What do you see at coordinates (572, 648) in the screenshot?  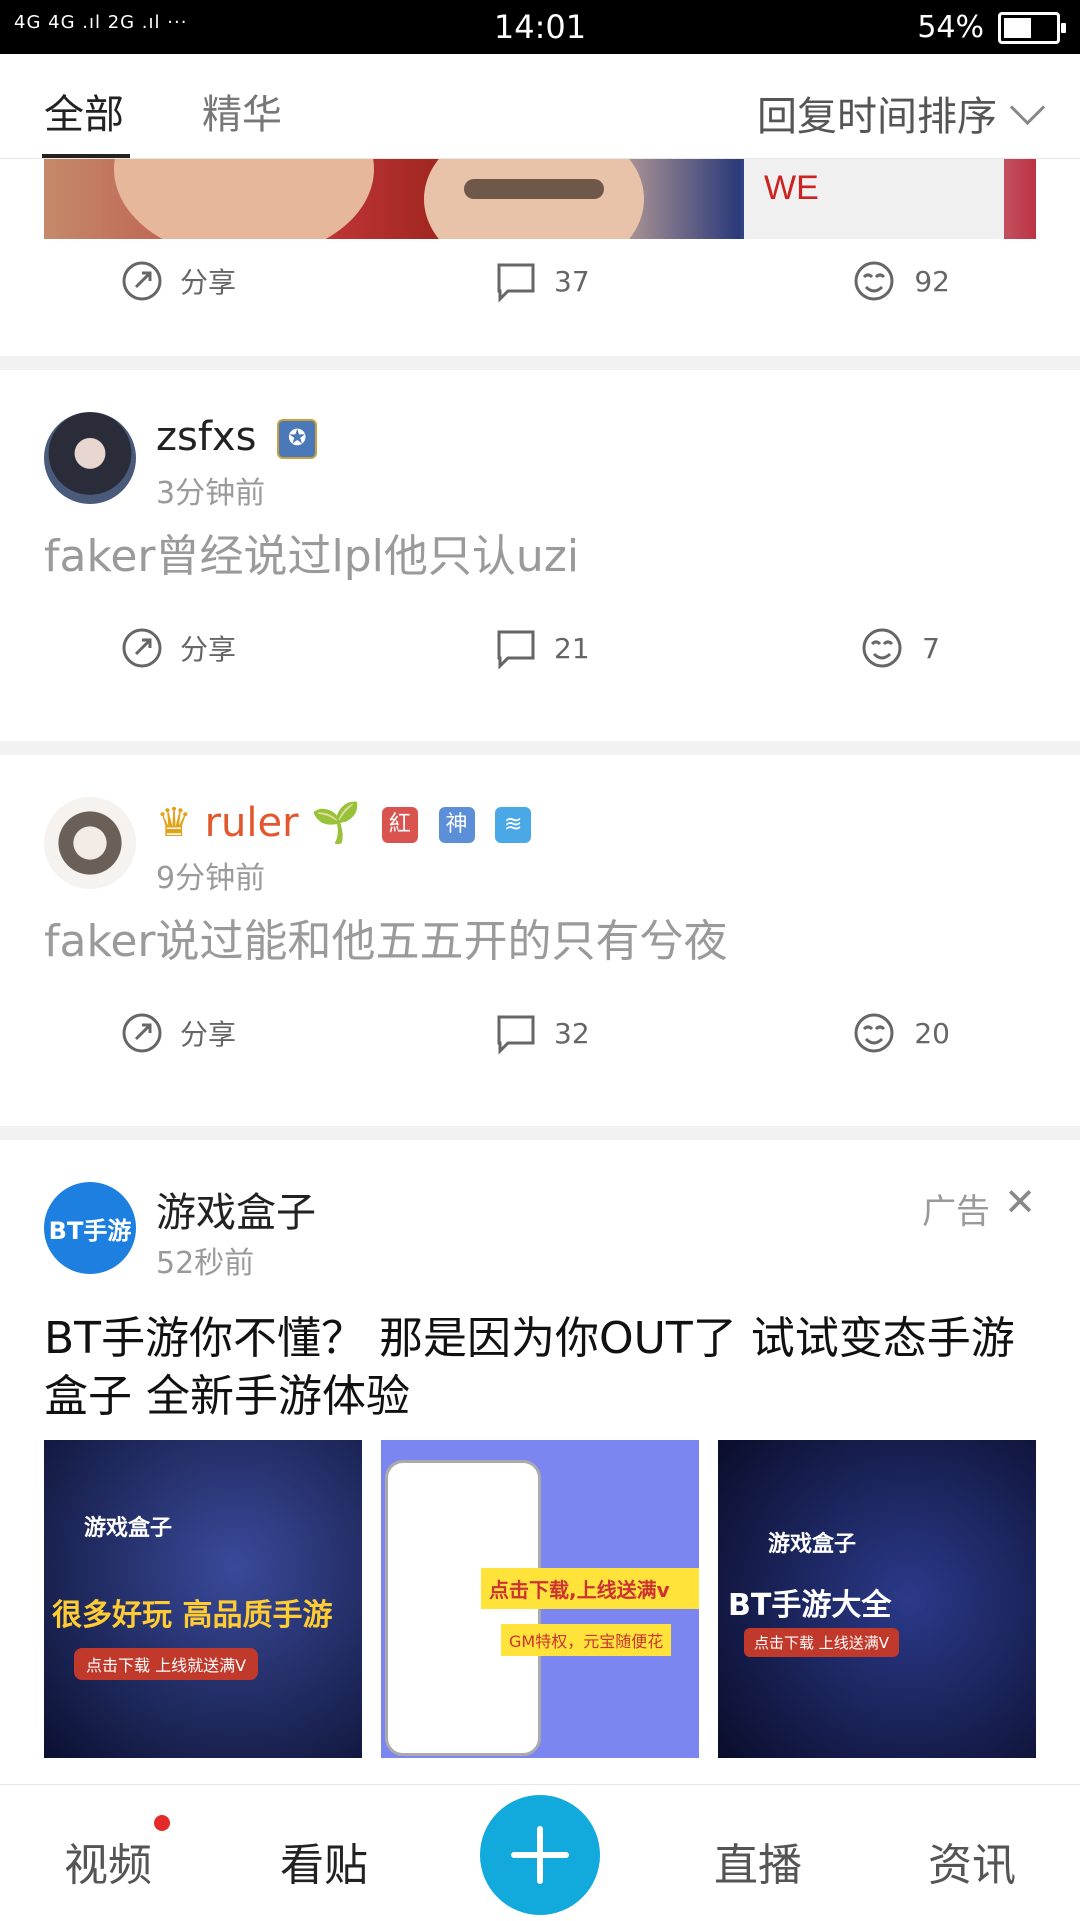 I see `comment-count: 21` at bounding box center [572, 648].